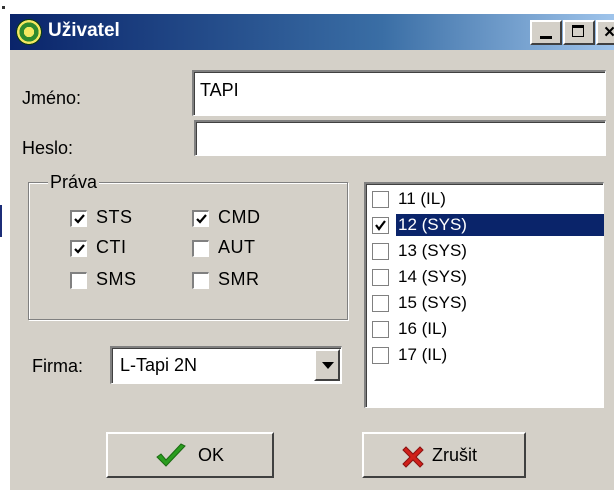 The width and height of the screenshot is (614, 490). What do you see at coordinates (111, 247) in the screenshot?
I see `rights-label-cti: CTI` at bounding box center [111, 247].